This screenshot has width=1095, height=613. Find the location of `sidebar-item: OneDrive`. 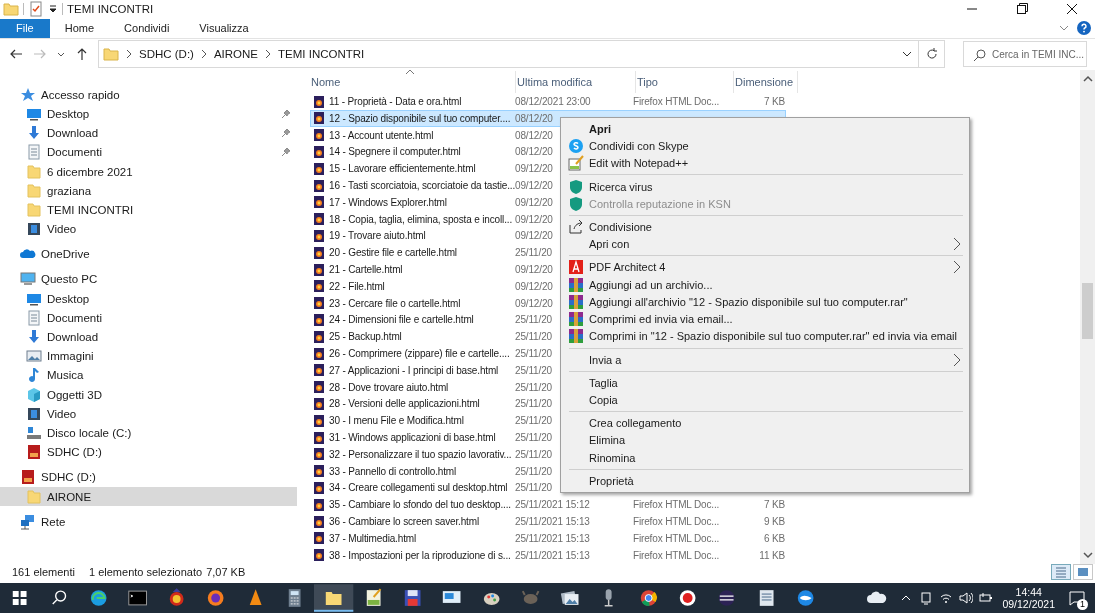

sidebar-item: OneDrive is located at coordinates (148, 254).